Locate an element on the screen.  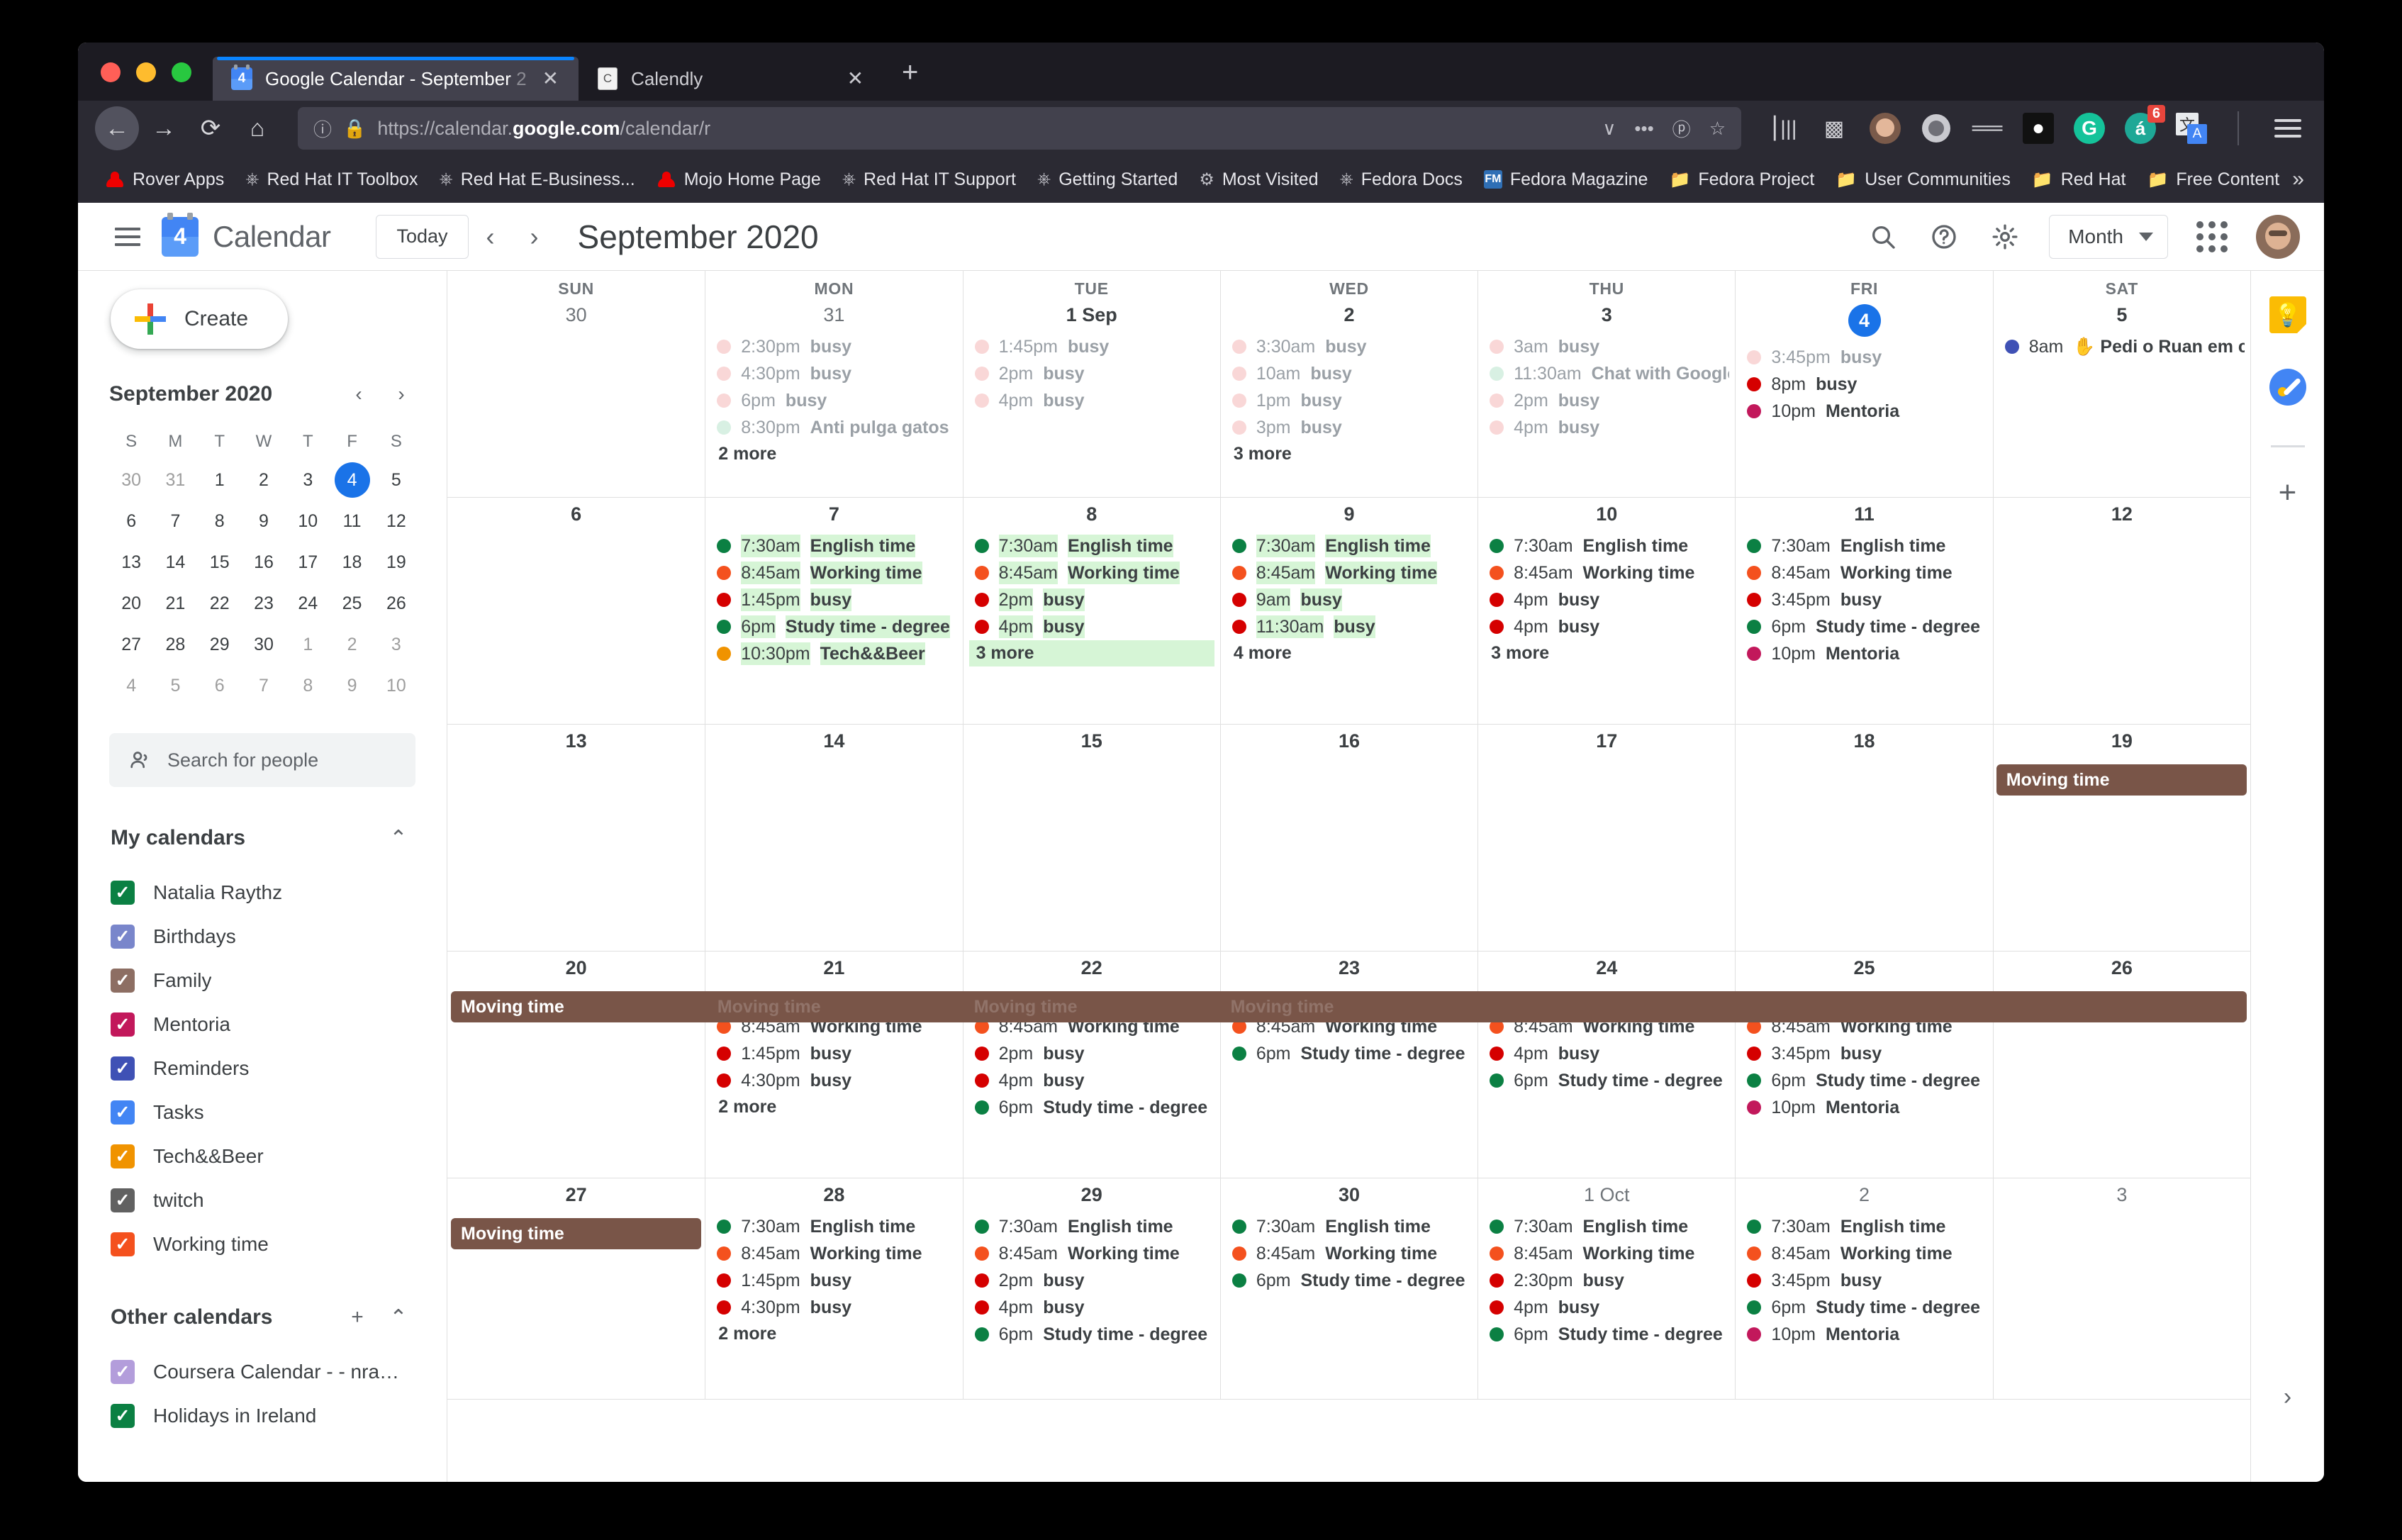
calendar-event: 2:30pm busy is located at coordinates (1607, 1280).